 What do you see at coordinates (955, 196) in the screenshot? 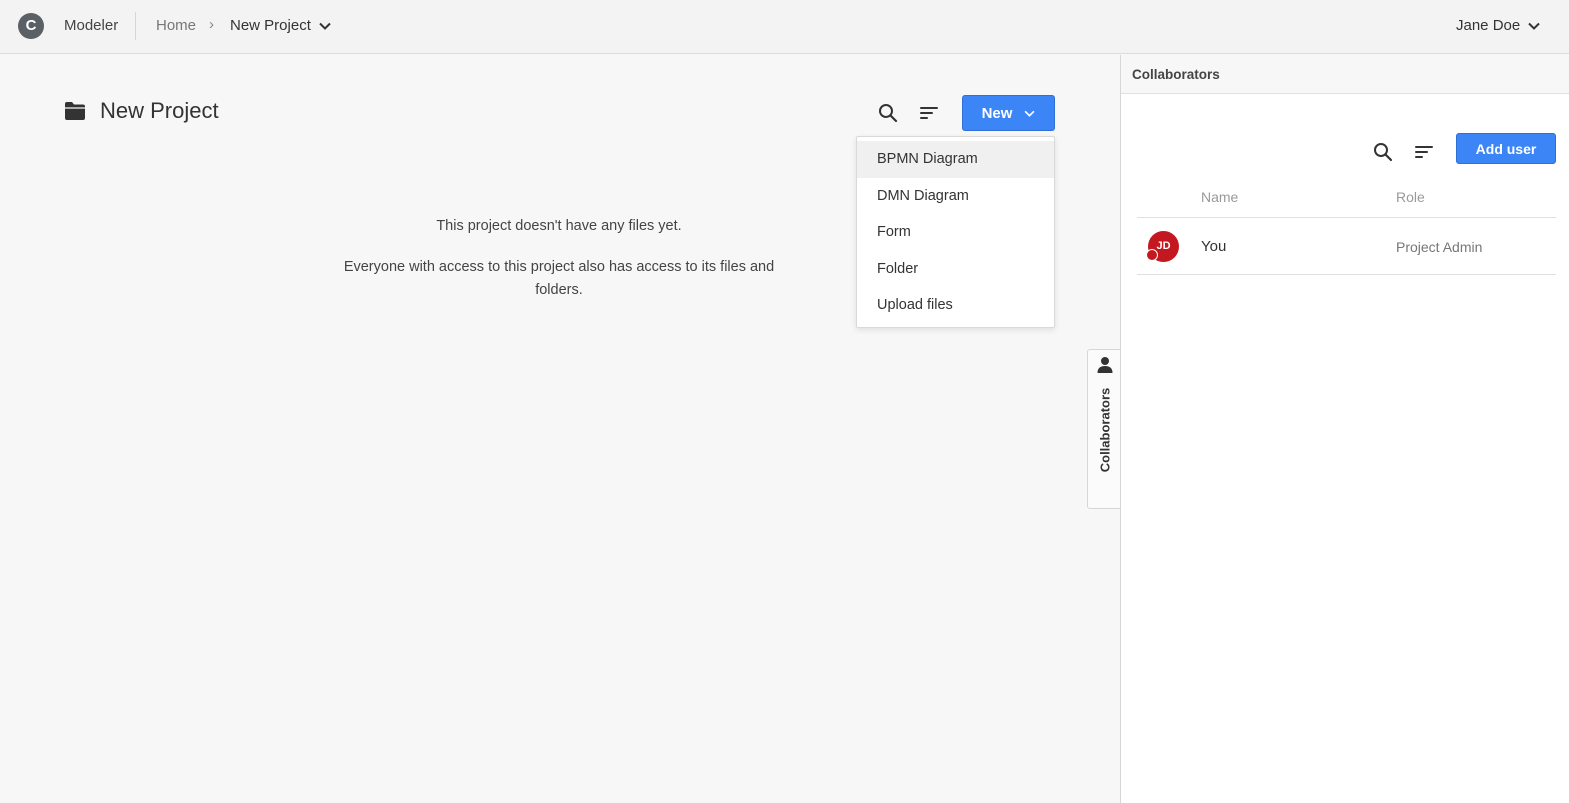
I see `menu-item-dmn-diagram: DMN Diagram` at bounding box center [955, 196].